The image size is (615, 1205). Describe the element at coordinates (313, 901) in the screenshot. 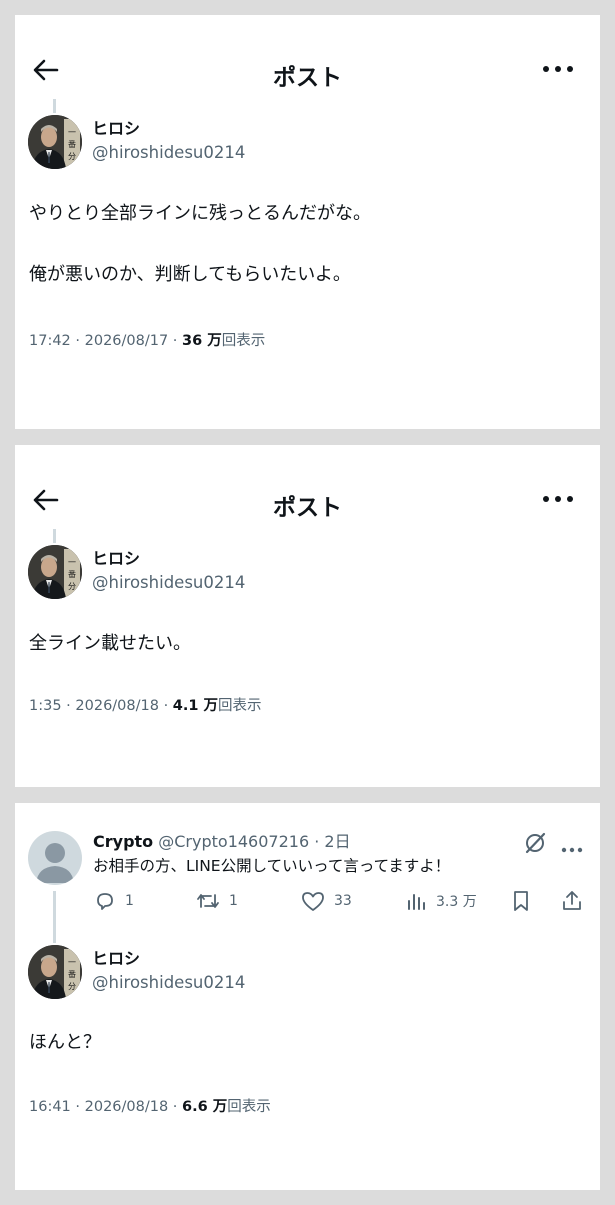

I see `heart-icon` at that location.